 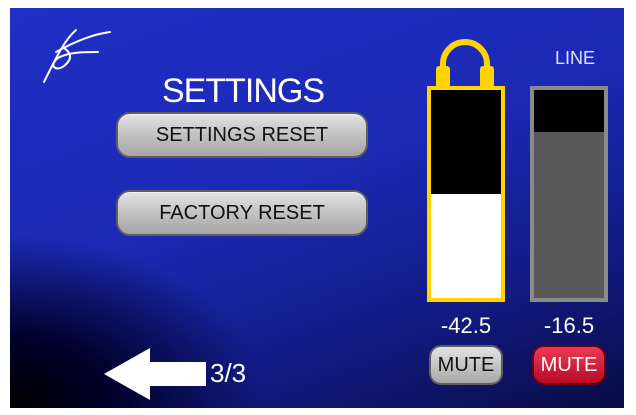 What do you see at coordinates (77, 56) in the screenshot?
I see `signature-logo` at bounding box center [77, 56].